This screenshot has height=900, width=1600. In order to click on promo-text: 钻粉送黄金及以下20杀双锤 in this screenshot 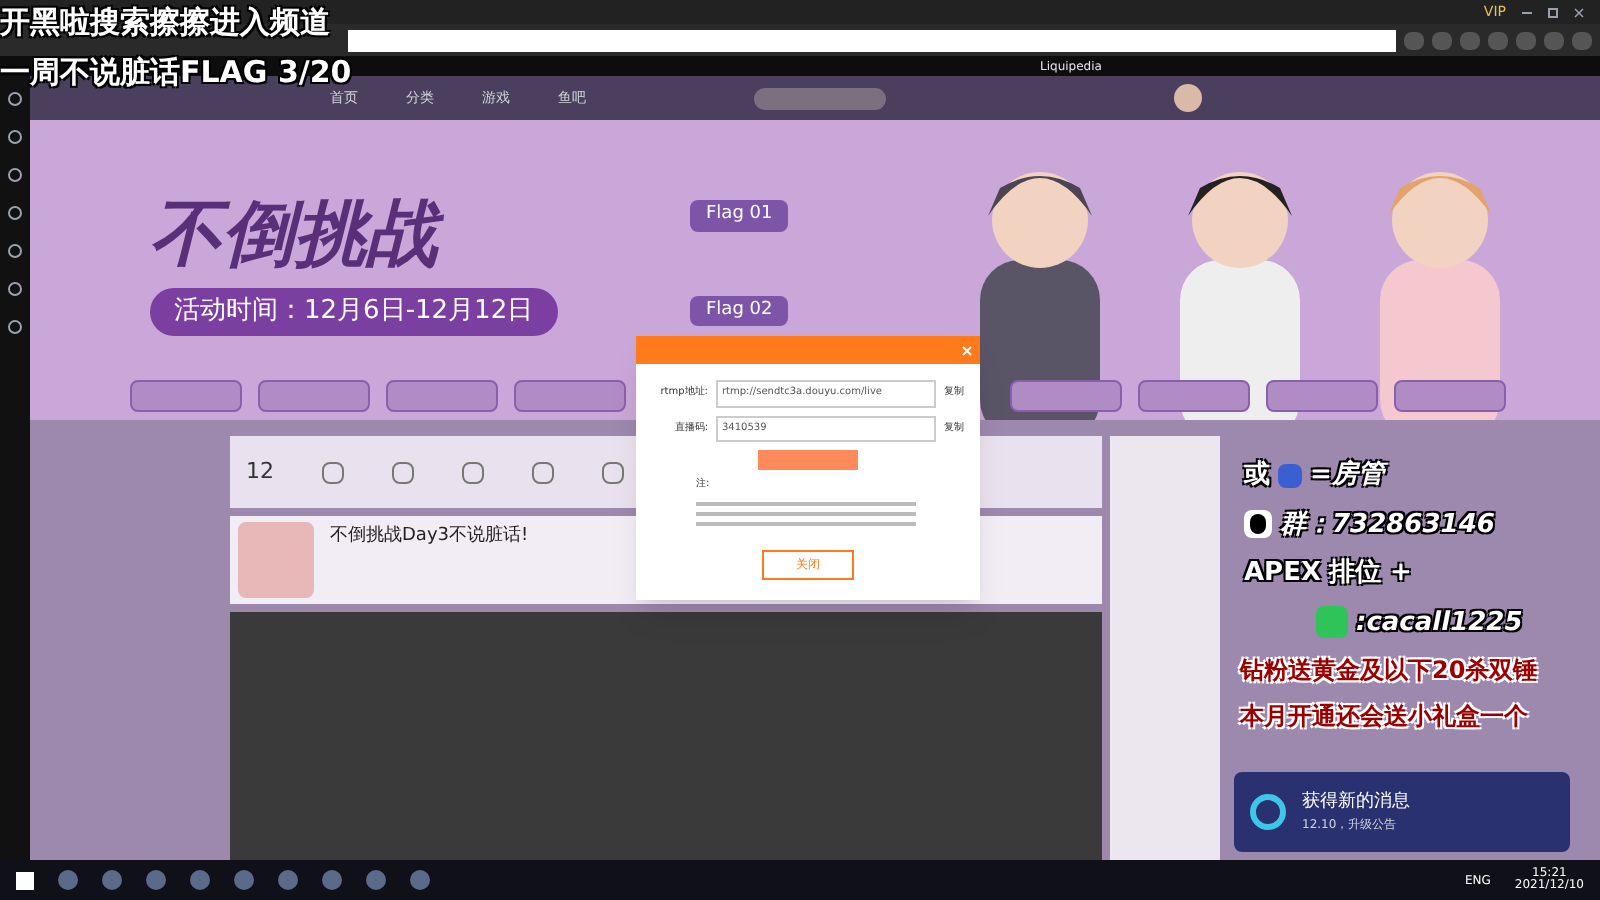, I will do `click(1389, 671)`.